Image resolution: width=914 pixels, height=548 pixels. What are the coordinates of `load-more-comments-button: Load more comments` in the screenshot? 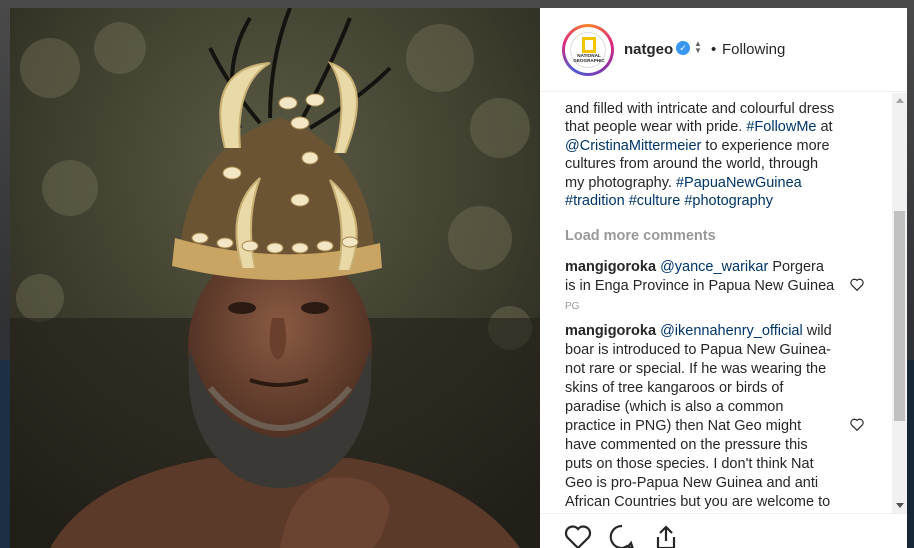 It's located at (640, 236).